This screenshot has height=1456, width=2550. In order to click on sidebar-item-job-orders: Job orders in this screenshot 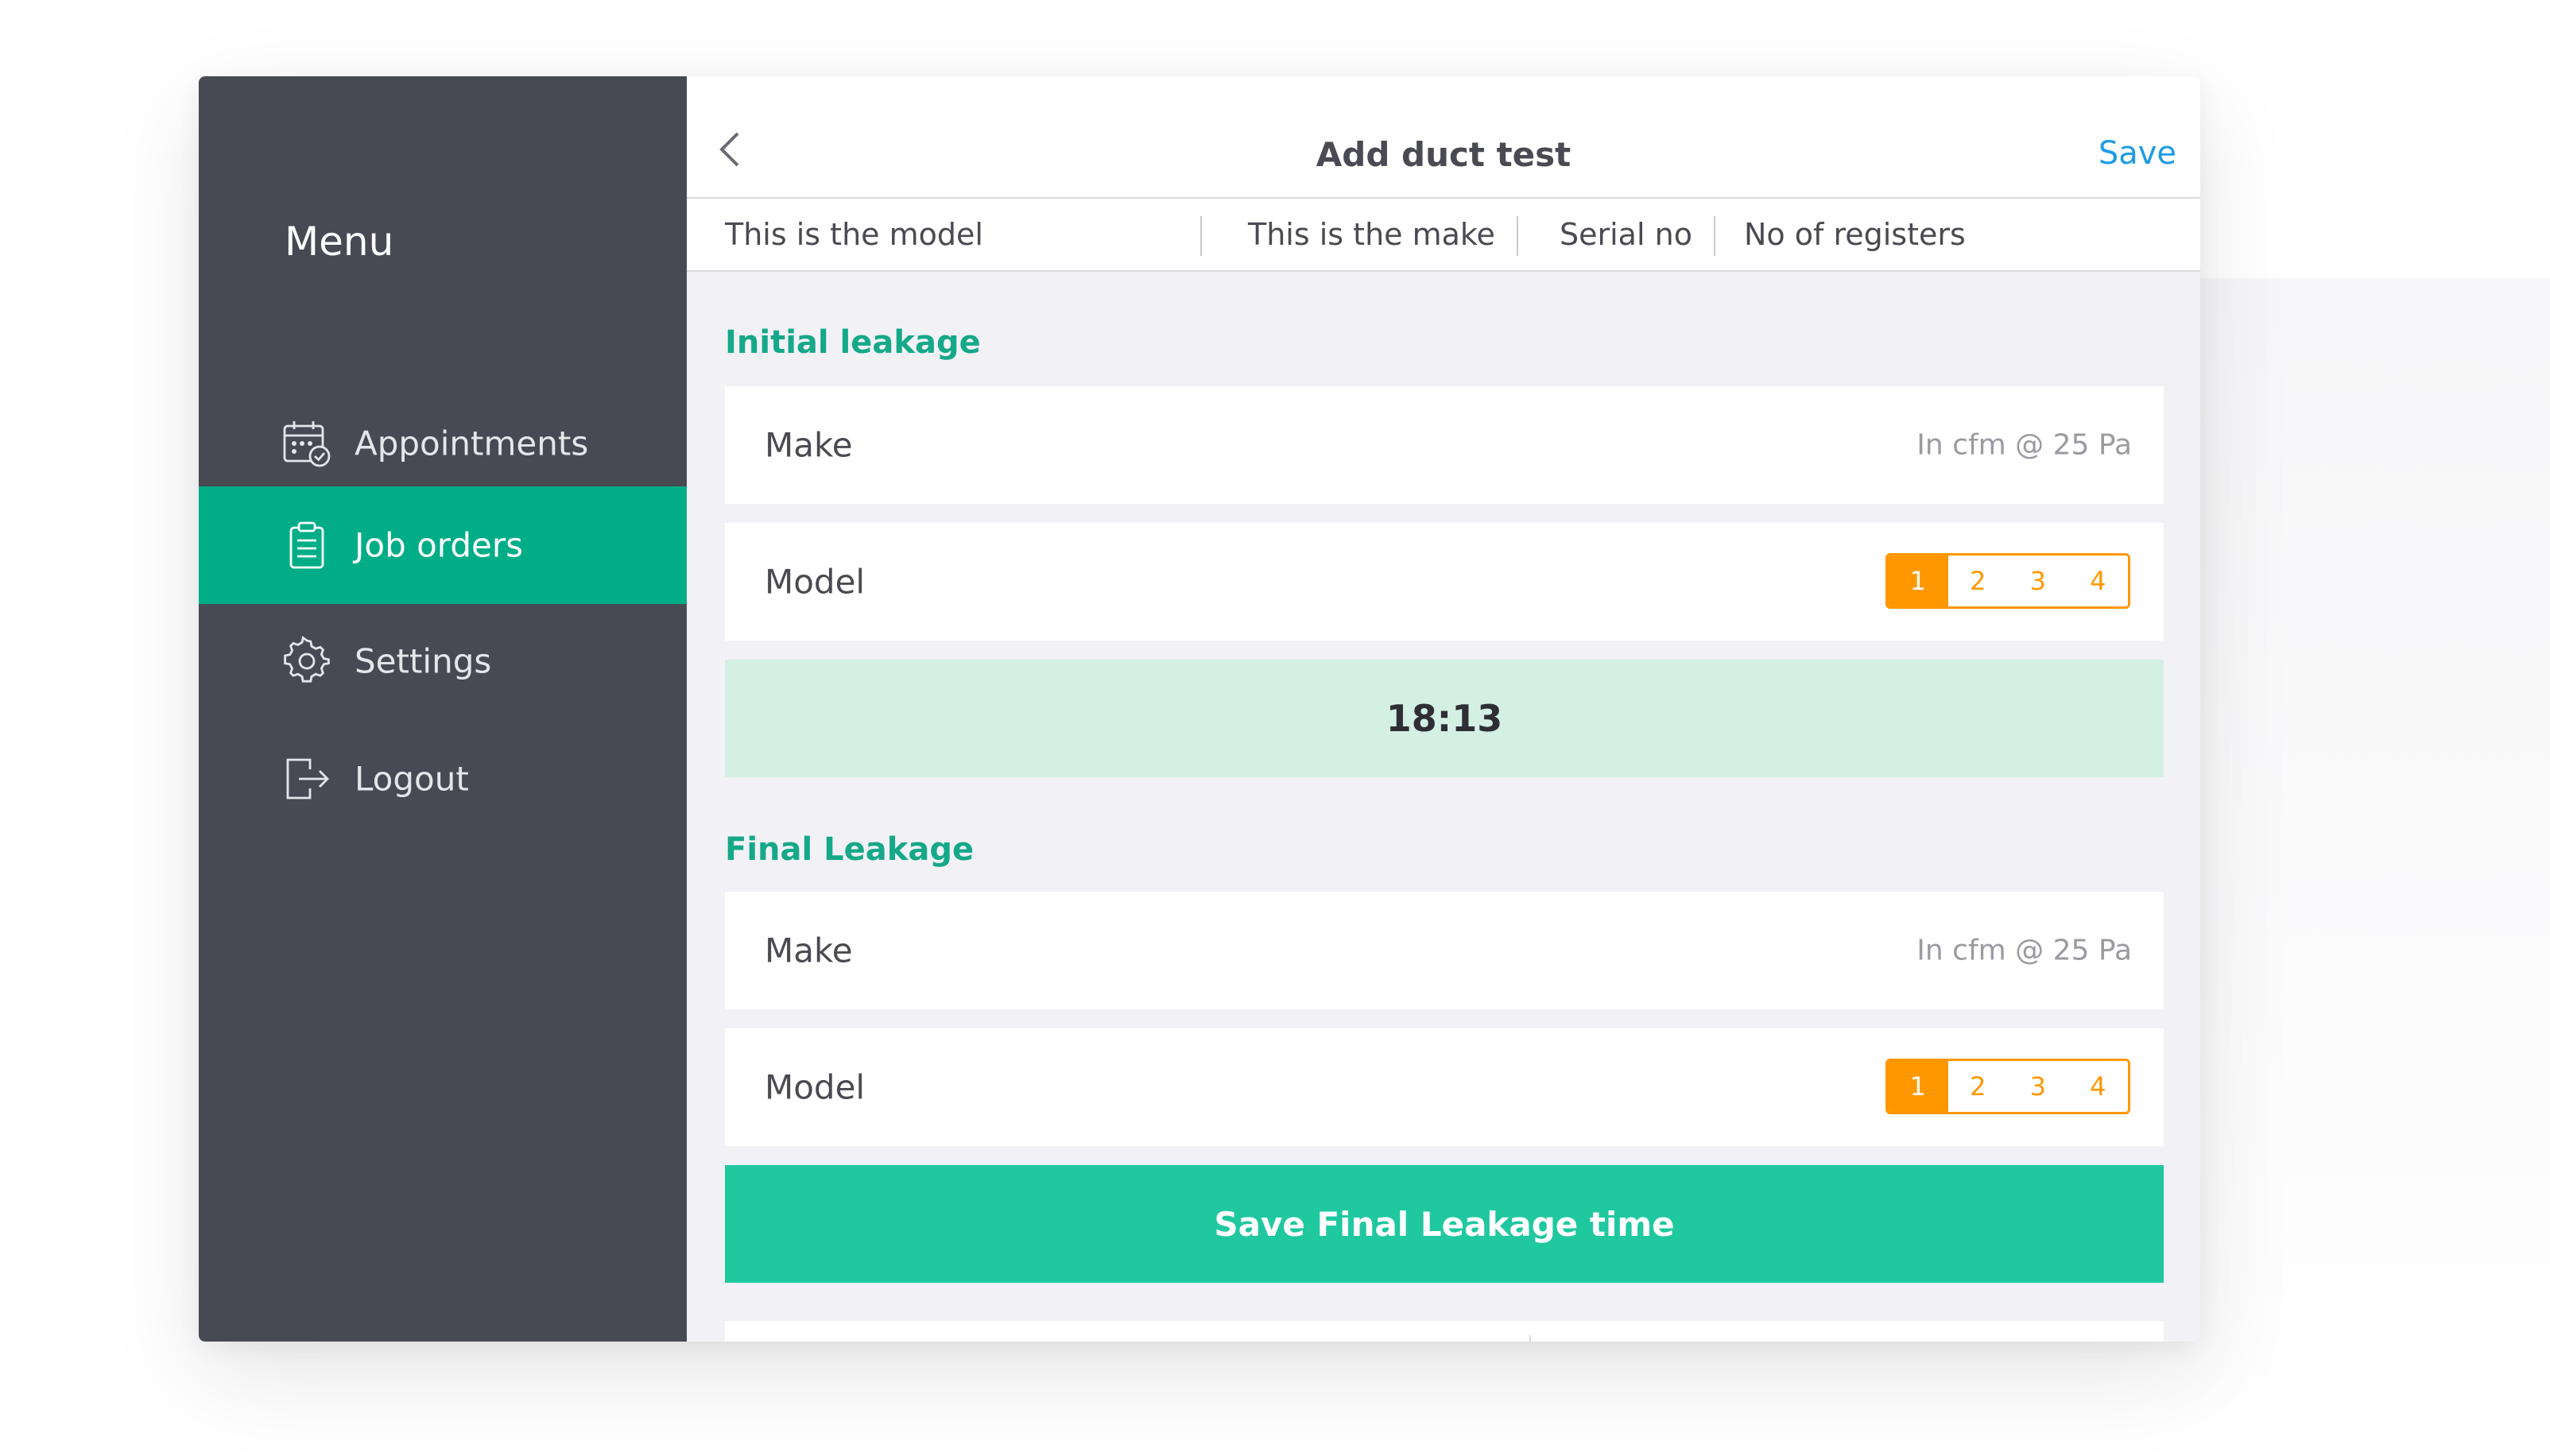, I will do `click(443, 545)`.